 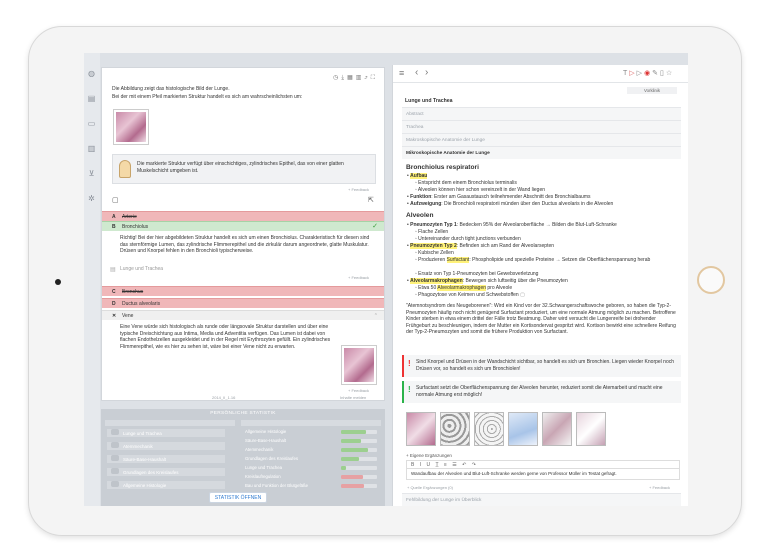 I want to click on pneumo-typ2-item: ◦ Kubische Zellen, so click(x=434, y=253).